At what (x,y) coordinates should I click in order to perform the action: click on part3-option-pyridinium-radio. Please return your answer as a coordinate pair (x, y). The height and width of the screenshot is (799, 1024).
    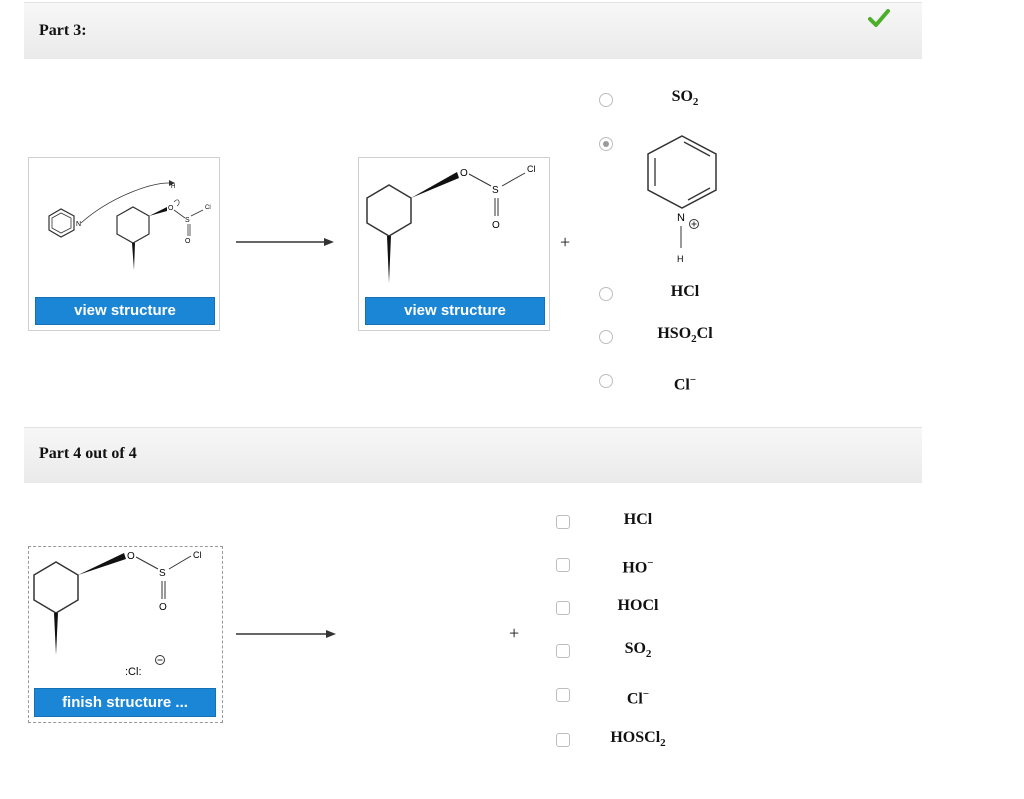
    Looking at the image, I should click on (606, 144).